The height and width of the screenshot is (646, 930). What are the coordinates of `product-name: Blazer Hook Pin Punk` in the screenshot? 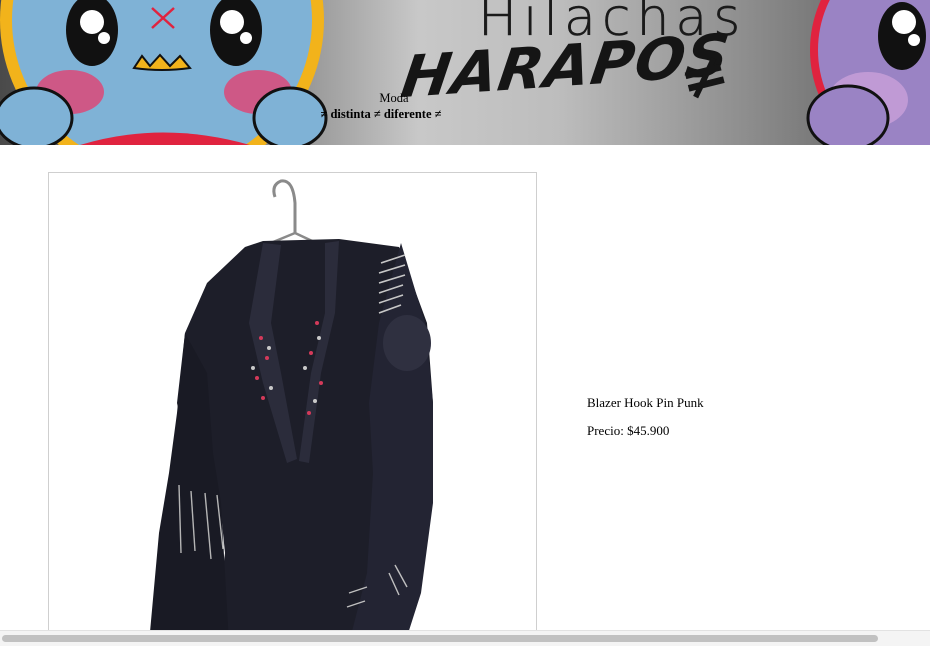 It's located at (645, 403).